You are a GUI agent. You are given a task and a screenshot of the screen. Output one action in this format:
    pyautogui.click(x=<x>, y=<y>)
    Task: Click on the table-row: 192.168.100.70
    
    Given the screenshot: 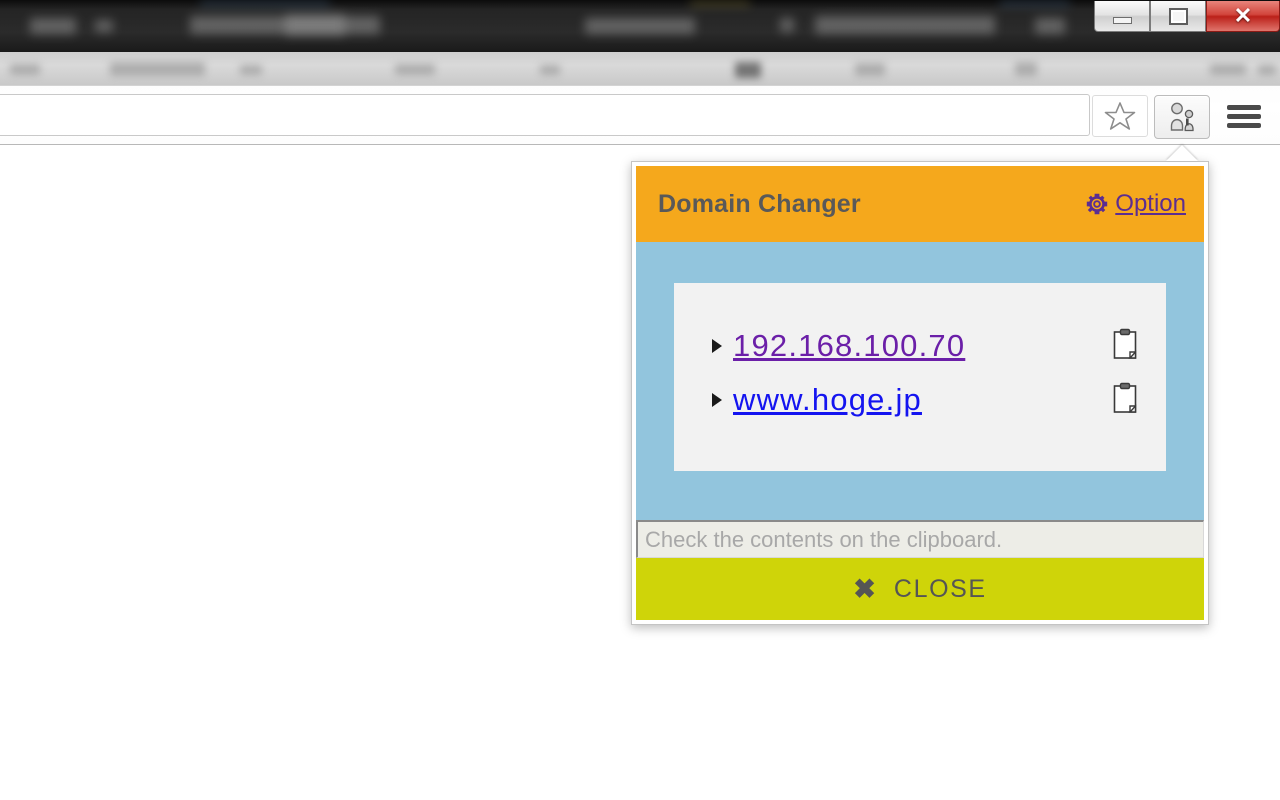 What is the action you would take?
    pyautogui.click(x=920, y=346)
    